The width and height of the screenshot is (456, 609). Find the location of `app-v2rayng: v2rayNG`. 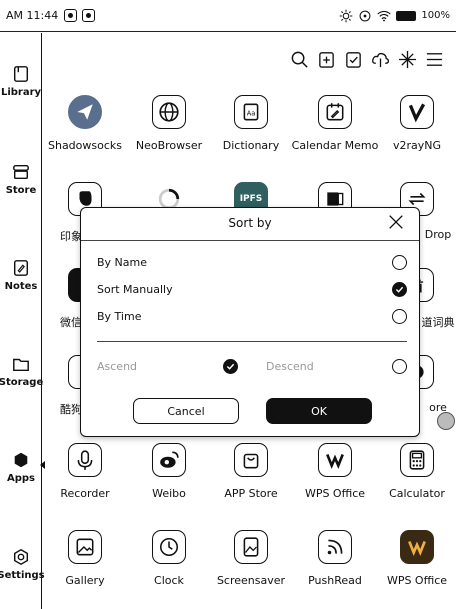

app-v2rayng: v2rayNG is located at coordinates (415, 123).